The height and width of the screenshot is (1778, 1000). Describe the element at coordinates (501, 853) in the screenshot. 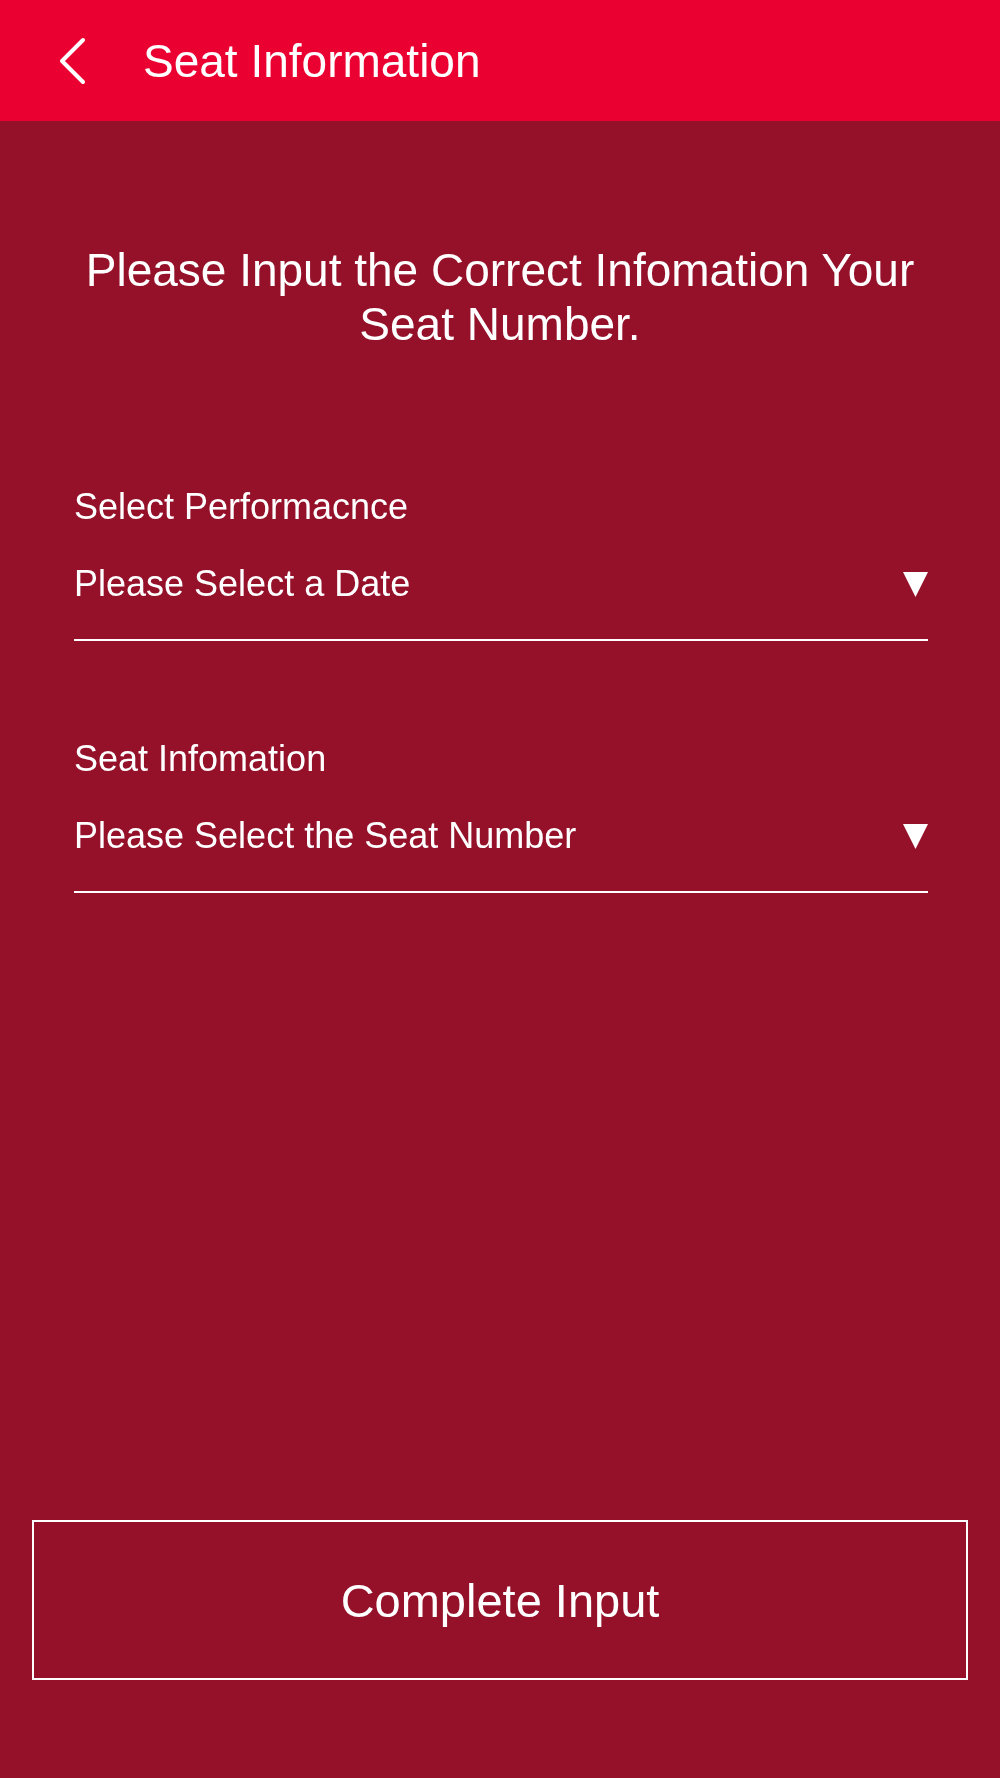

I see `dropdown-field: Please Select the Seat Number` at that location.